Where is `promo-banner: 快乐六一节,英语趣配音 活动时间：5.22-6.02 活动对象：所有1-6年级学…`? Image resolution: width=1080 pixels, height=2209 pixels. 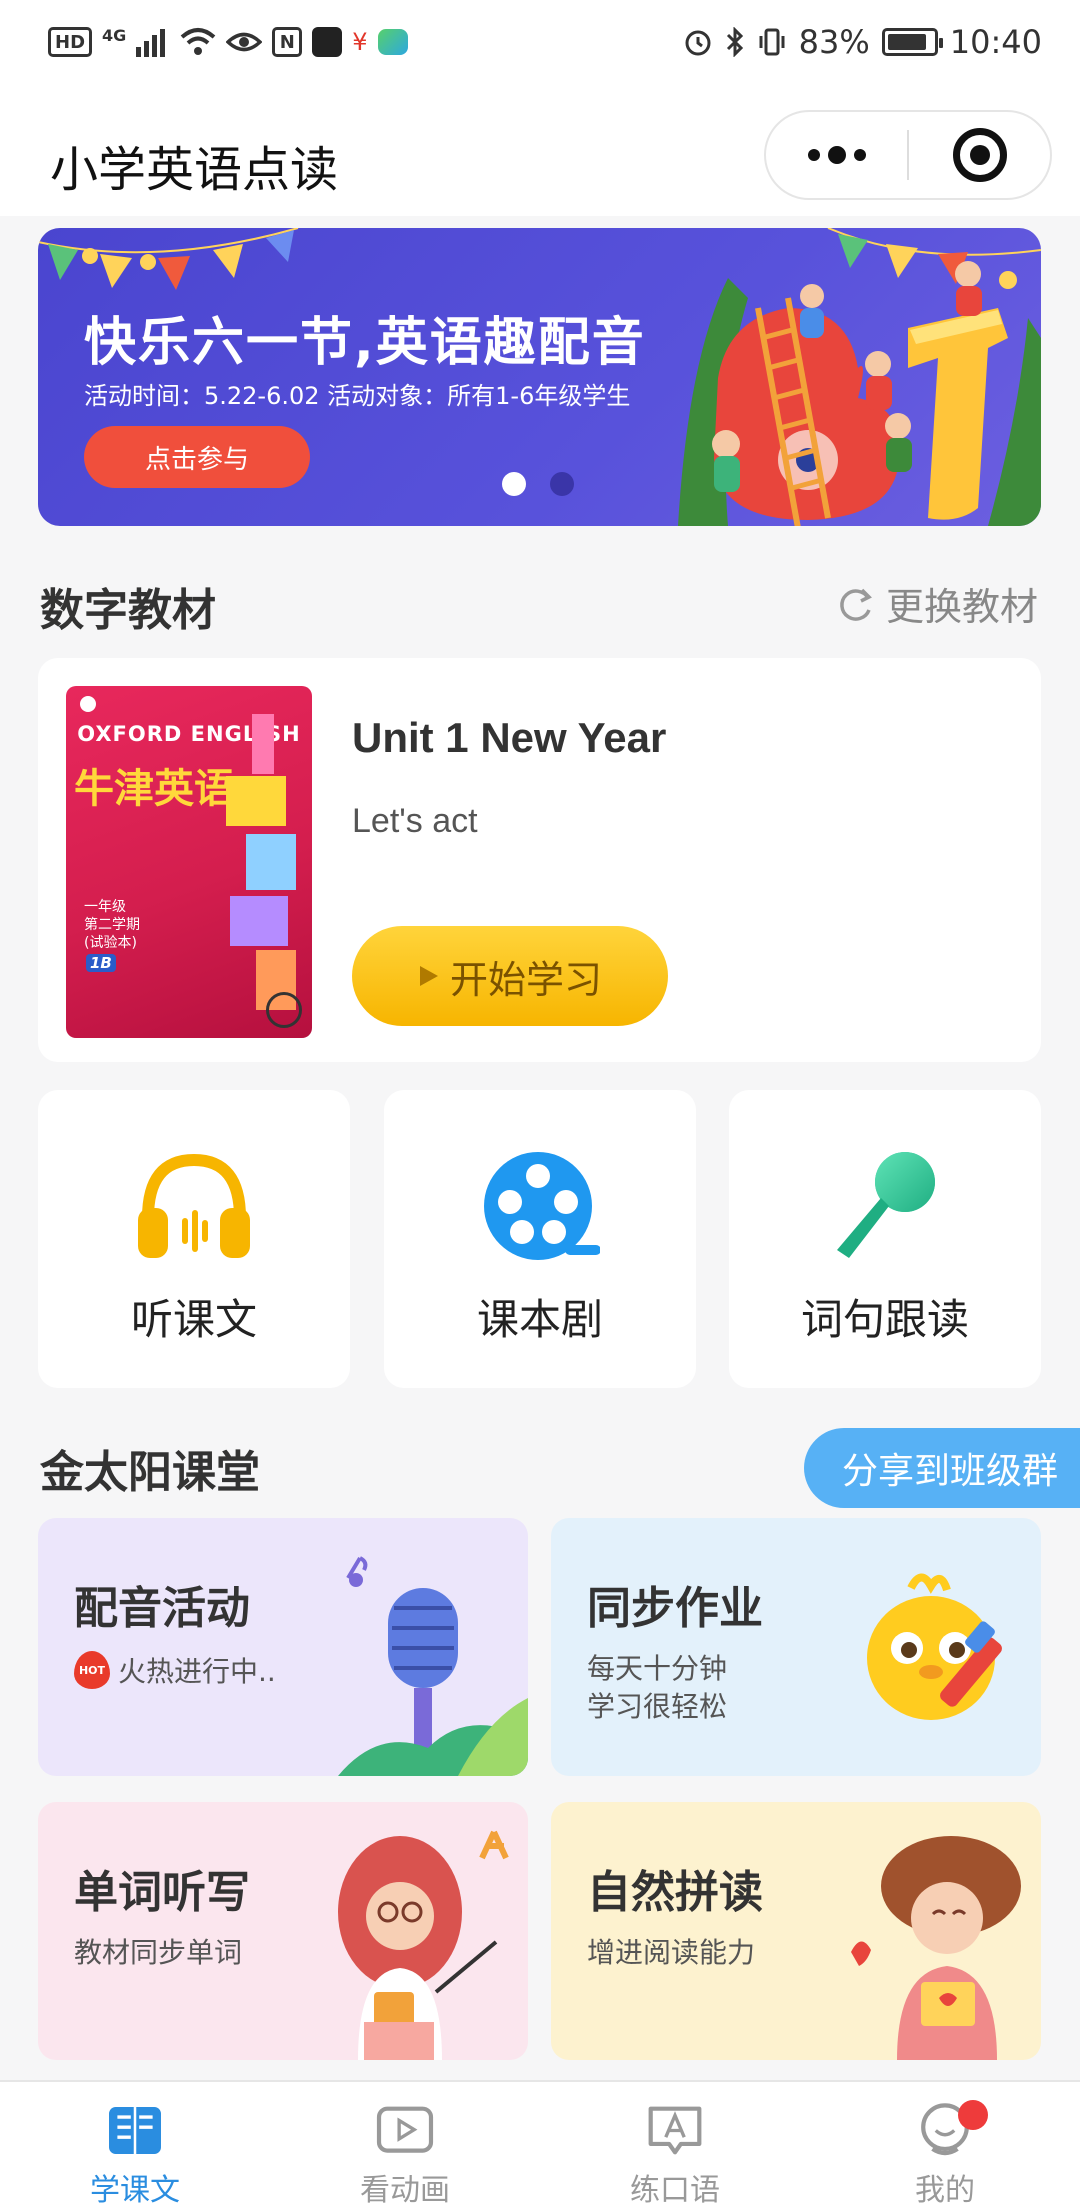
promo-banner: 快乐六一节,英语趣配音 活动时间：5.22-6.02 活动对象：所有1-6年级学… is located at coordinates (539, 377).